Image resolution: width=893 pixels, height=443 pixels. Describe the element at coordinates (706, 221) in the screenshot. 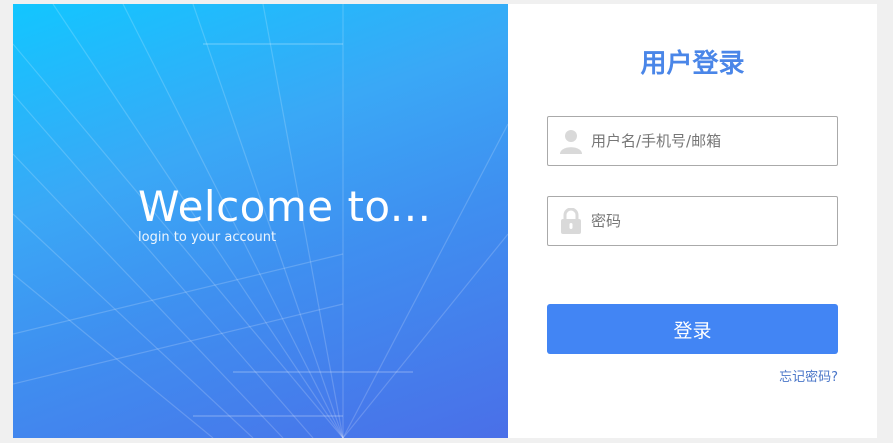

I see `password-input` at that location.